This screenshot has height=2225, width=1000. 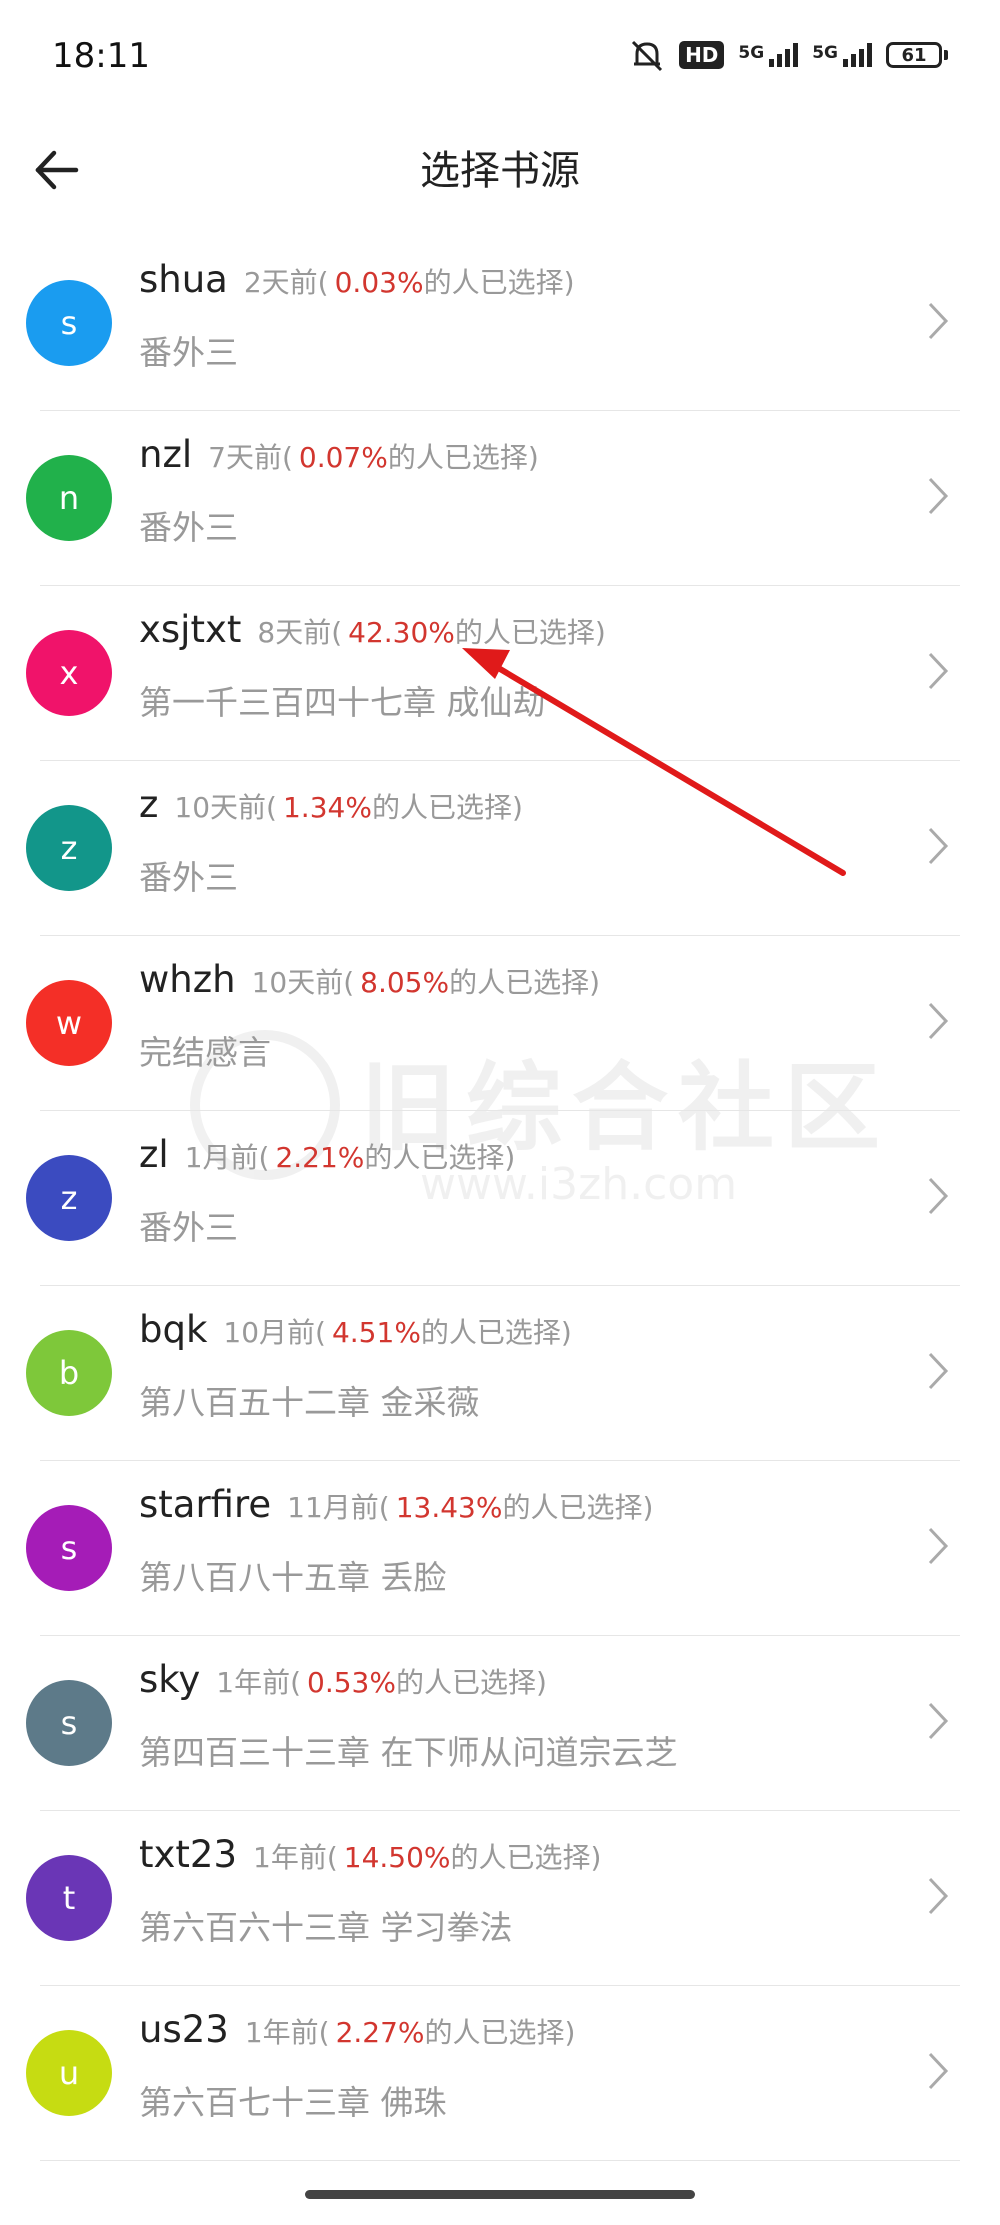 I want to click on source-meta: 1年前(2.27%的人已选择), so click(x=410, y=2031).